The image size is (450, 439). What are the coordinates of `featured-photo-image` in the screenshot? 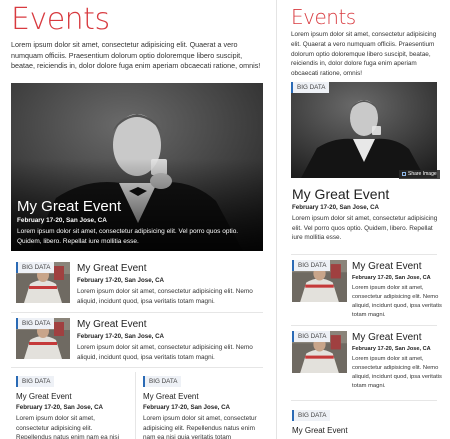 It's located at (364, 130).